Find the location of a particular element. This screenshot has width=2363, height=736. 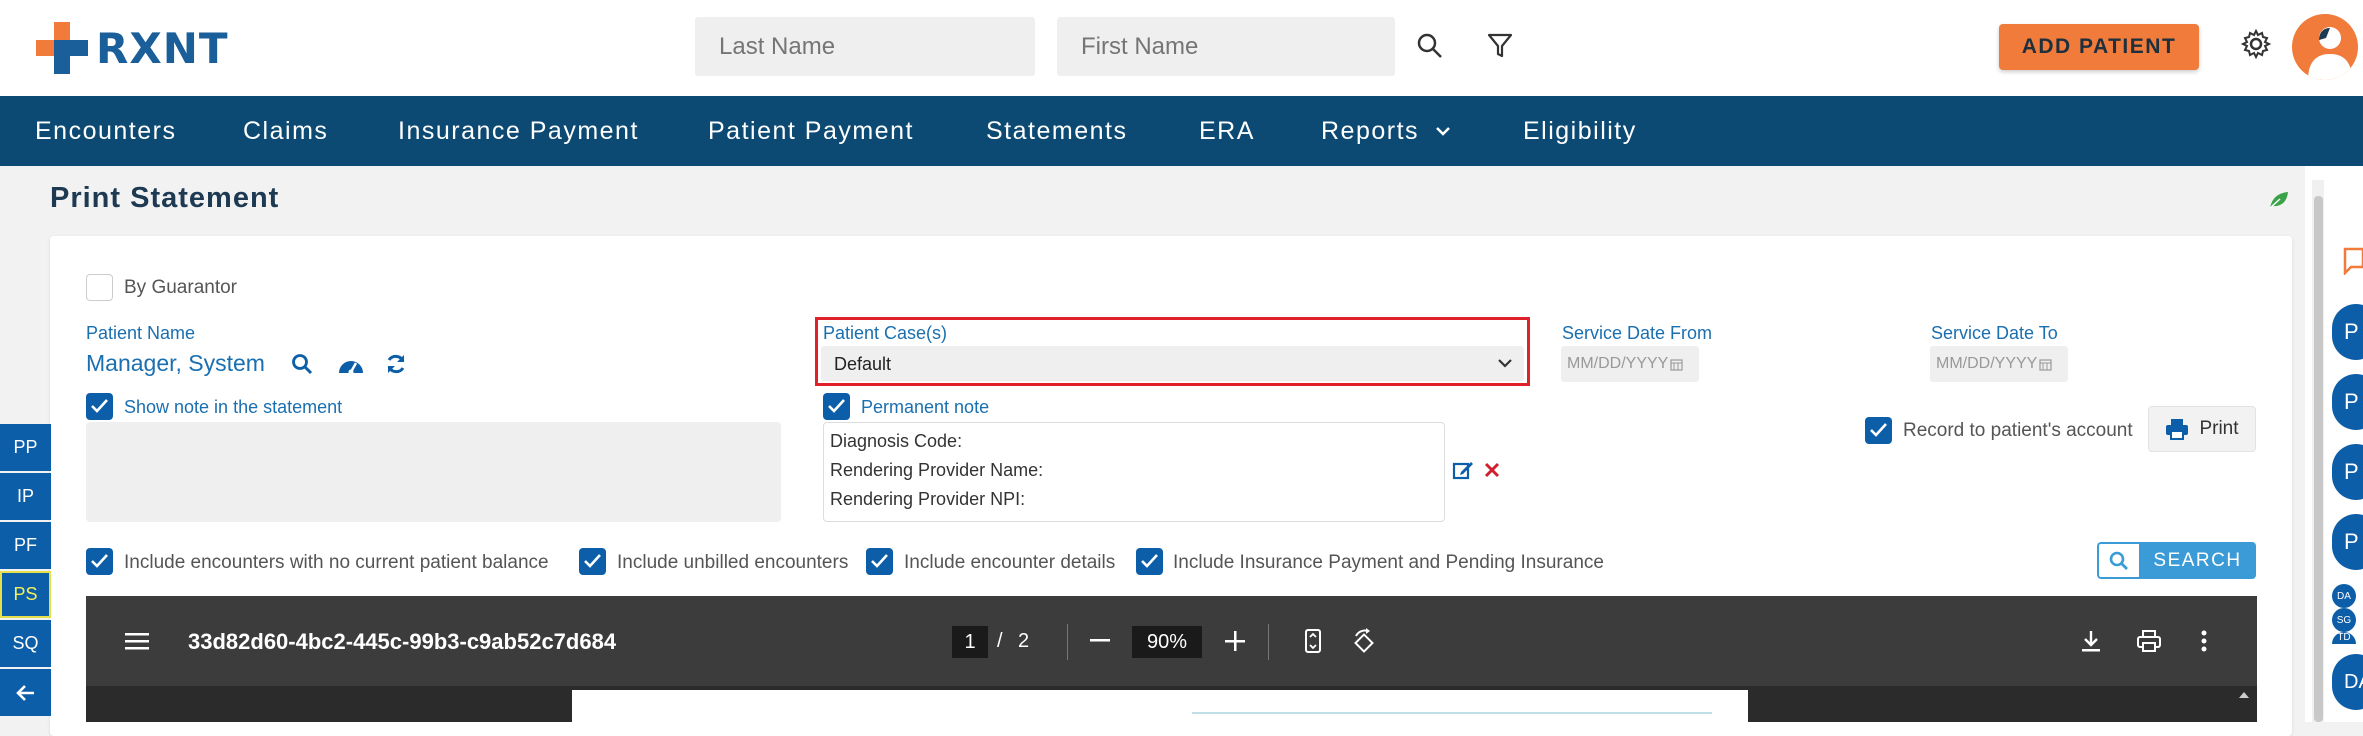

top-bar: RXNT ADD PATIENT is located at coordinates (1181, 48).